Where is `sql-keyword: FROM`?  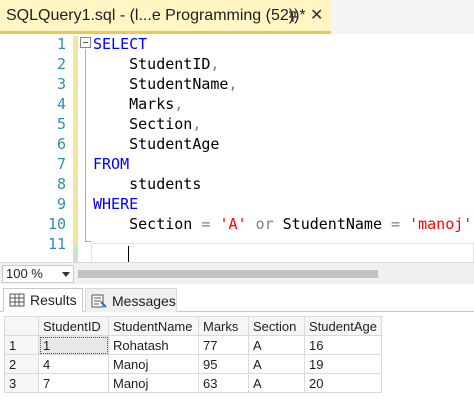
sql-keyword: FROM is located at coordinates (111, 164).